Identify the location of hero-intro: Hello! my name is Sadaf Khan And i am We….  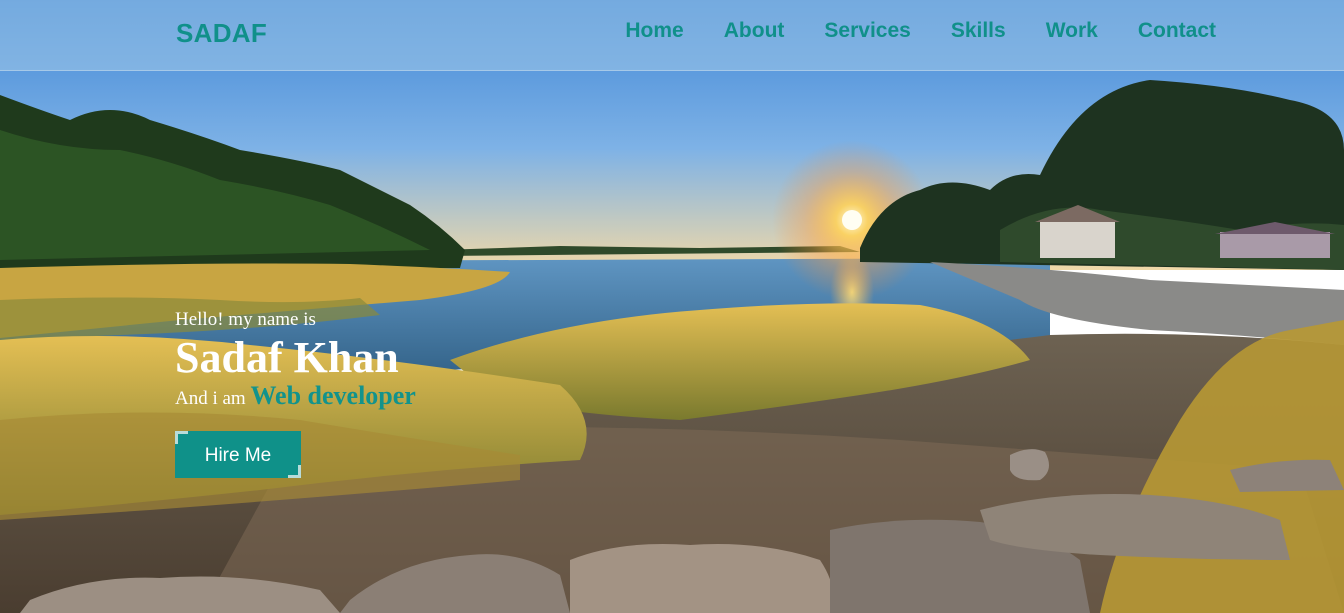
(295, 361).